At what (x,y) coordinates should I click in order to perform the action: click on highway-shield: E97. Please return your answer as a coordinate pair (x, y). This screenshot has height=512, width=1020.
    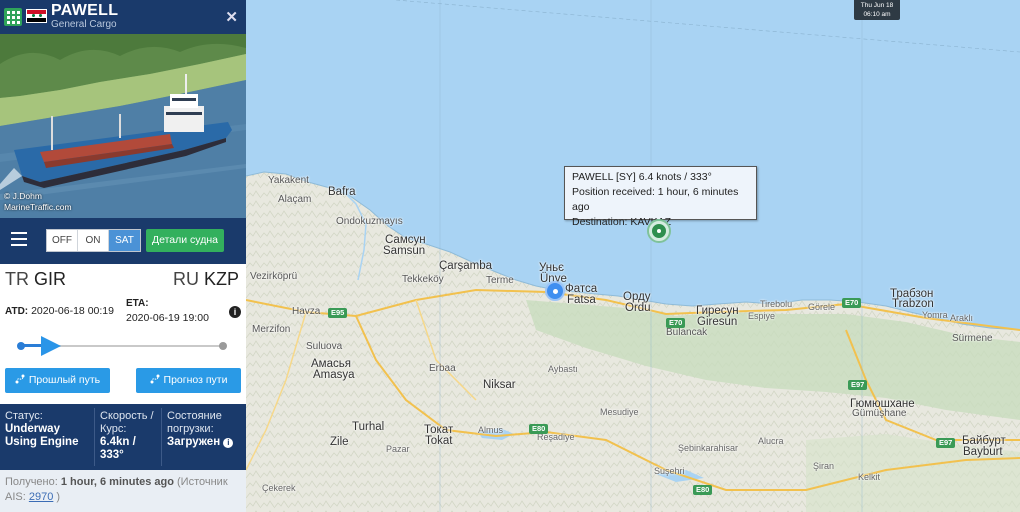
    Looking at the image, I should click on (946, 443).